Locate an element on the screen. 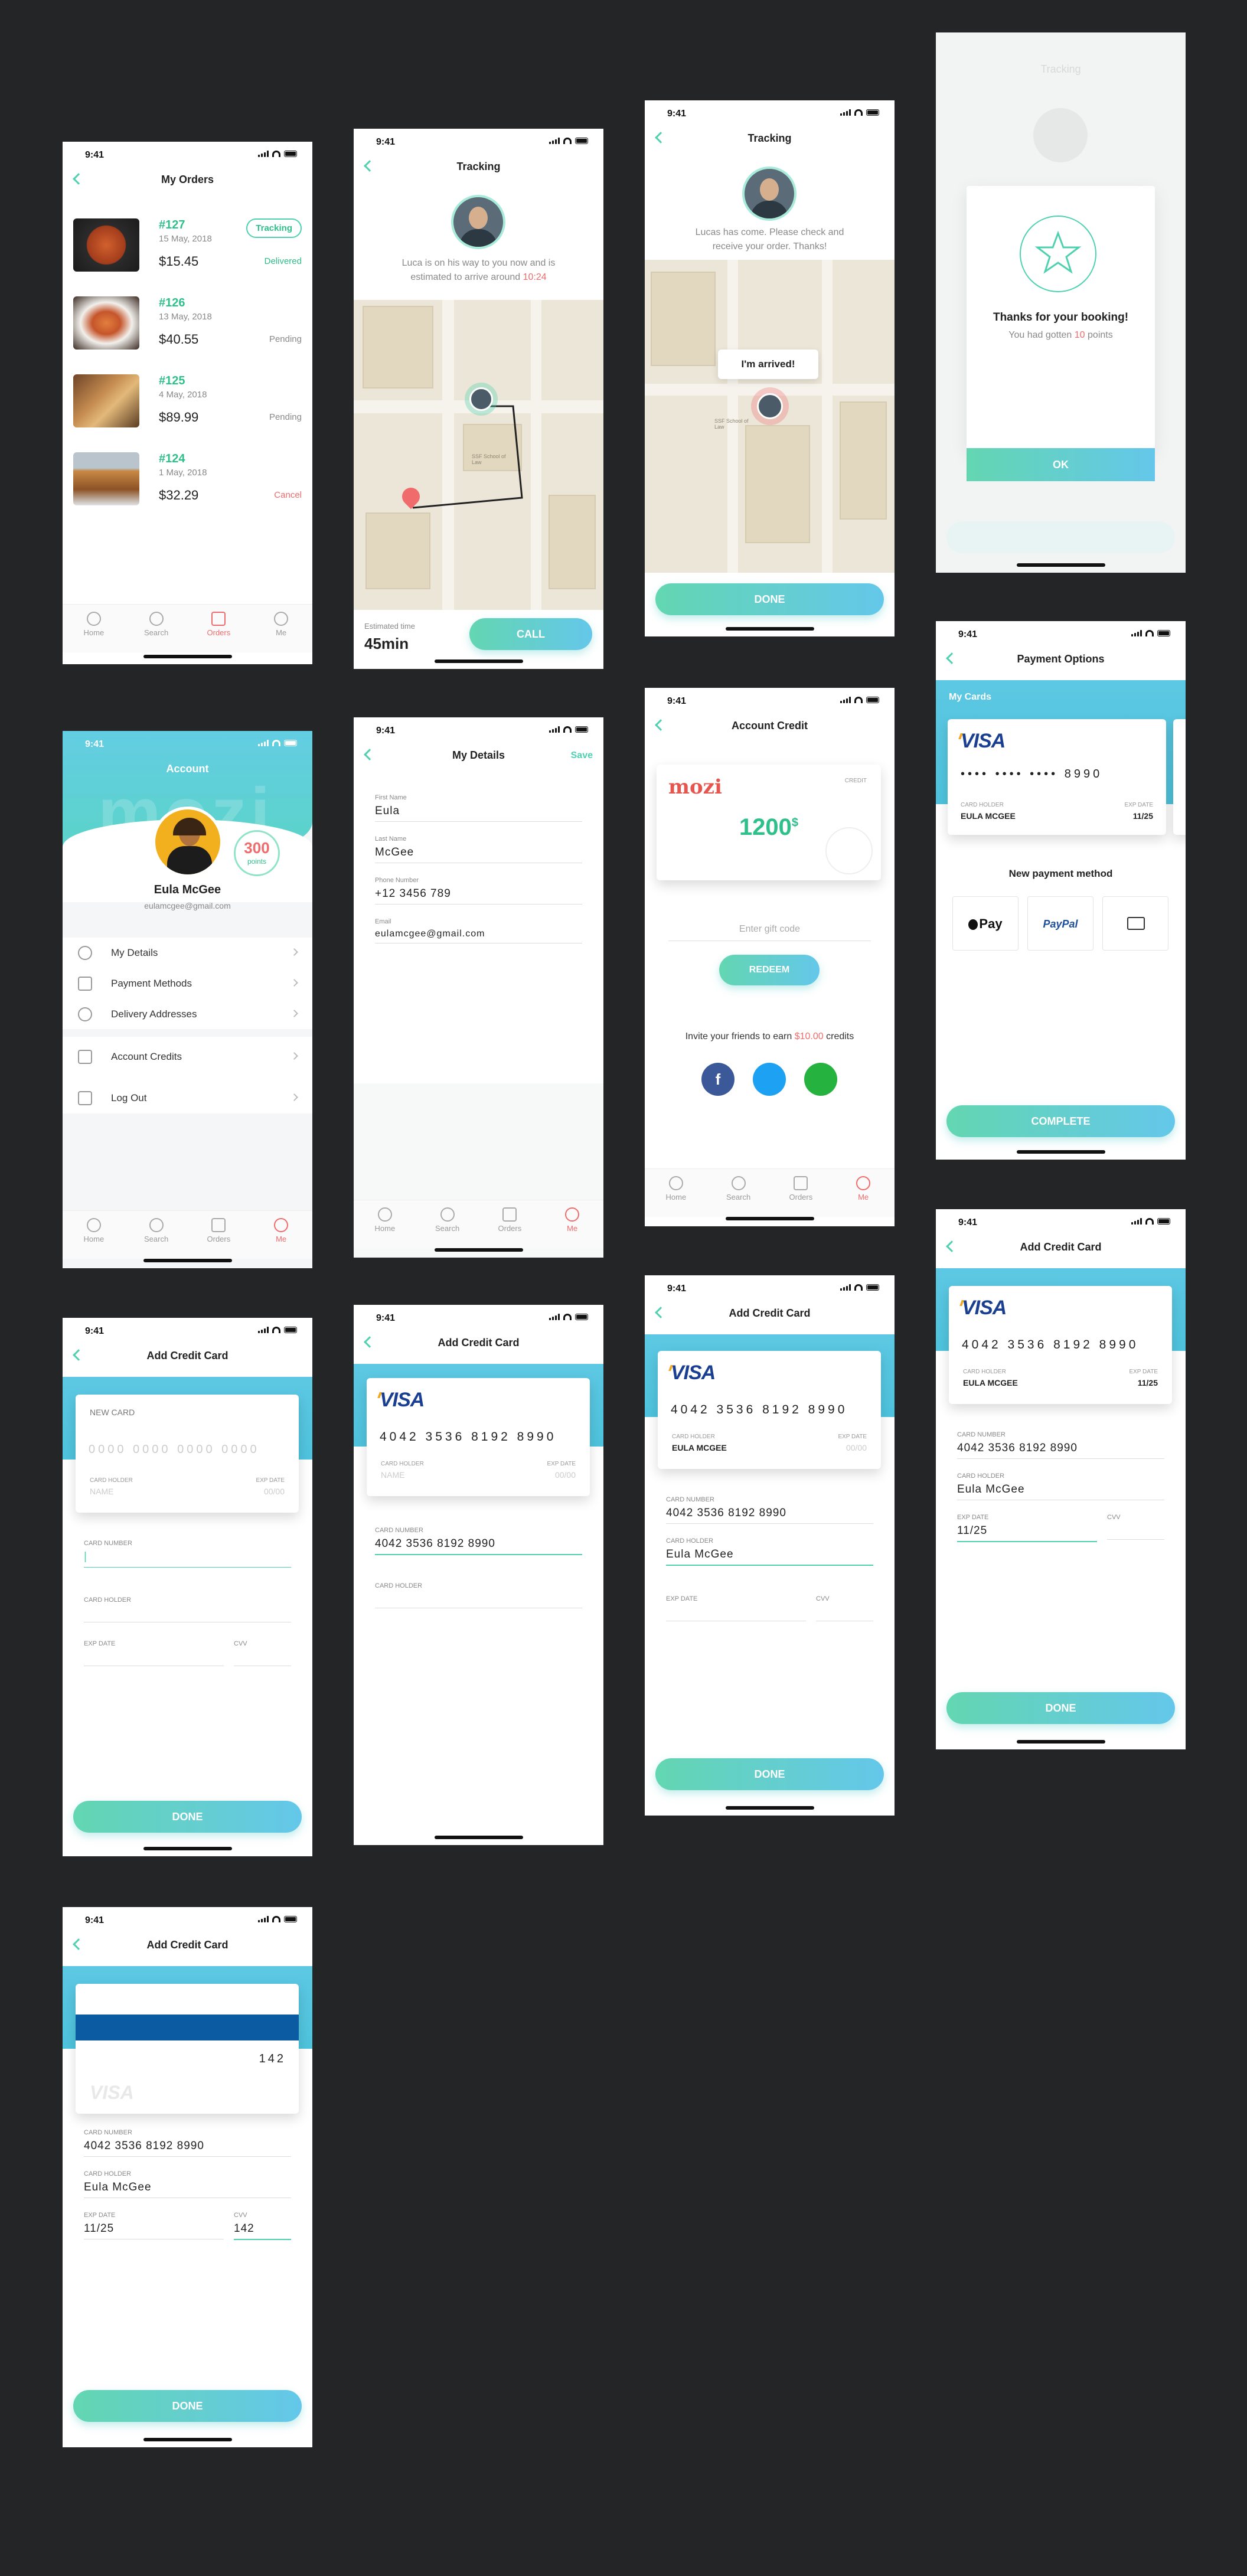 The width and height of the screenshot is (1247, 2576). search-icon is located at coordinates (156, 1225).